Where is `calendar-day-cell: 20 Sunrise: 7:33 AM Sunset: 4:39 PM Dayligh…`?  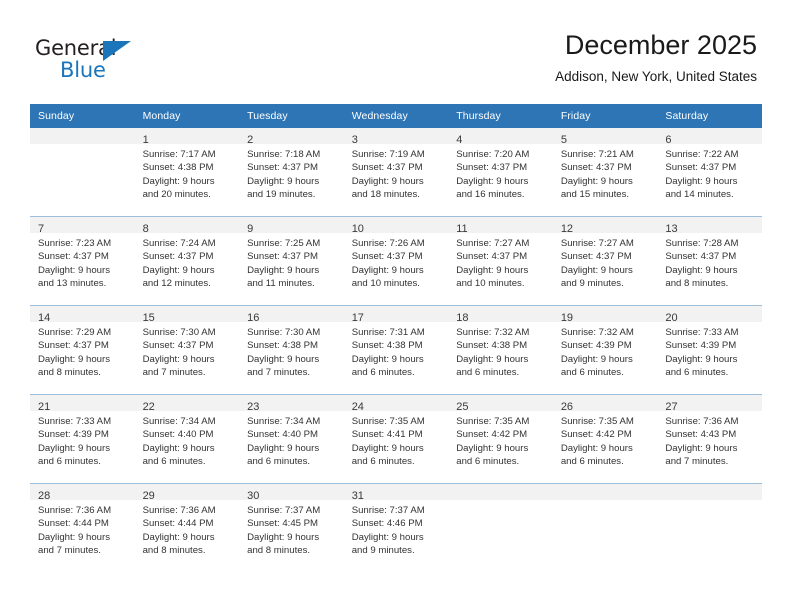
calendar-day-cell: 20 Sunrise: 7:33 AM Sunset: 4:39 PM Dayligh… is located at coordinates (709, 350).